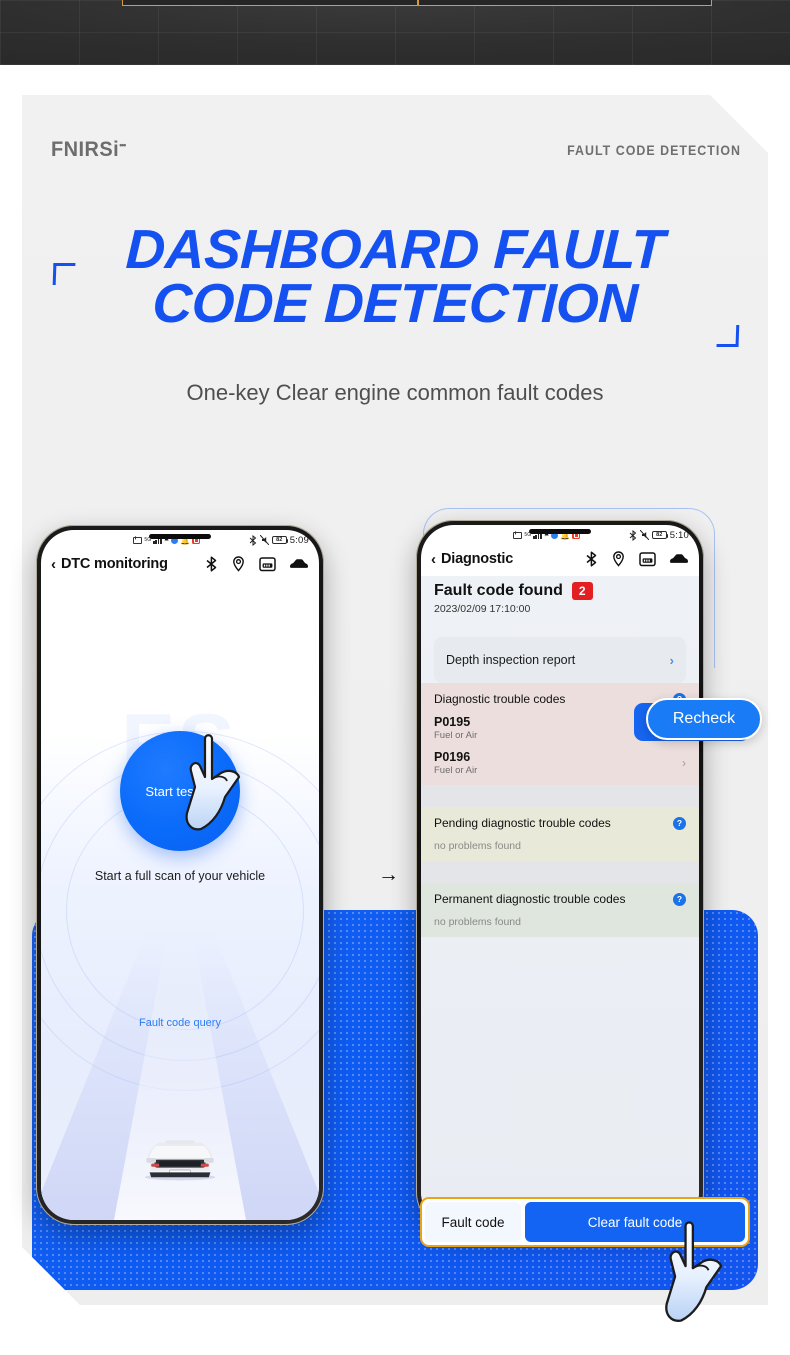 This screenshot has height=1355, width=790. What do you see at coordinates (395, 392) in the screenshot?
I see `page-subtitle: One-key Clear engine common fault codes` at bounding box center [395, 392].